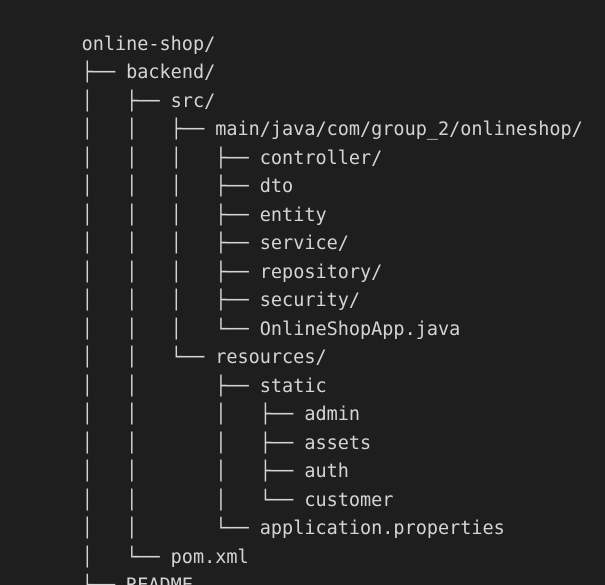 The width and height of the screenshot is (605, 585). What do you see at coordinates (193, 228) in the screenshot?
I see `tree-line: │ │ │ ├── service/` at bounding box center [193, 228].